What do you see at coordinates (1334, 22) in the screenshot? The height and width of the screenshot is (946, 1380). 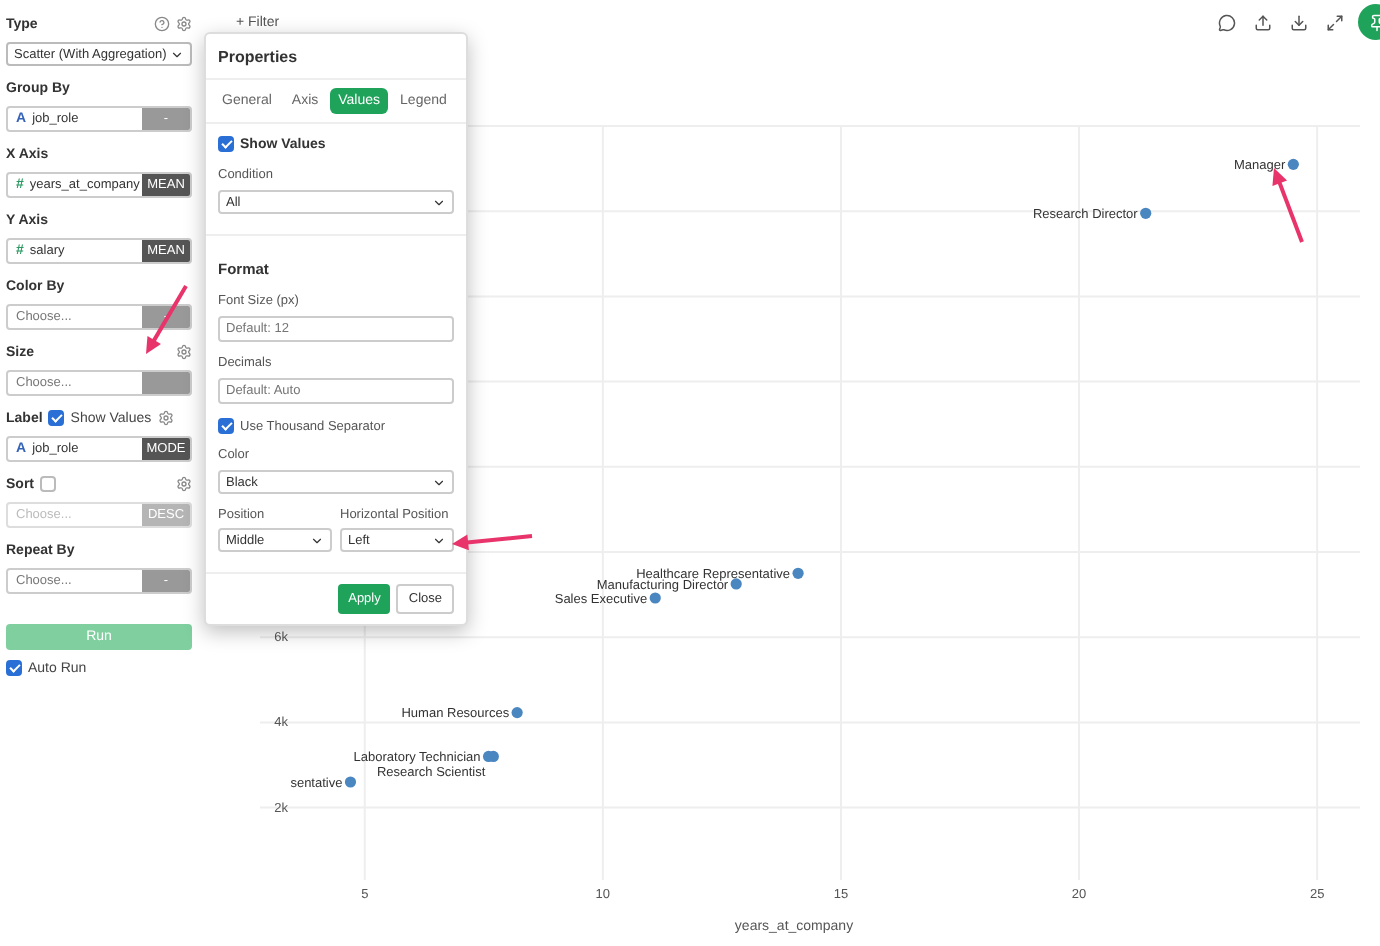 I see `expand-icon` at bounding box center [1334, 22].